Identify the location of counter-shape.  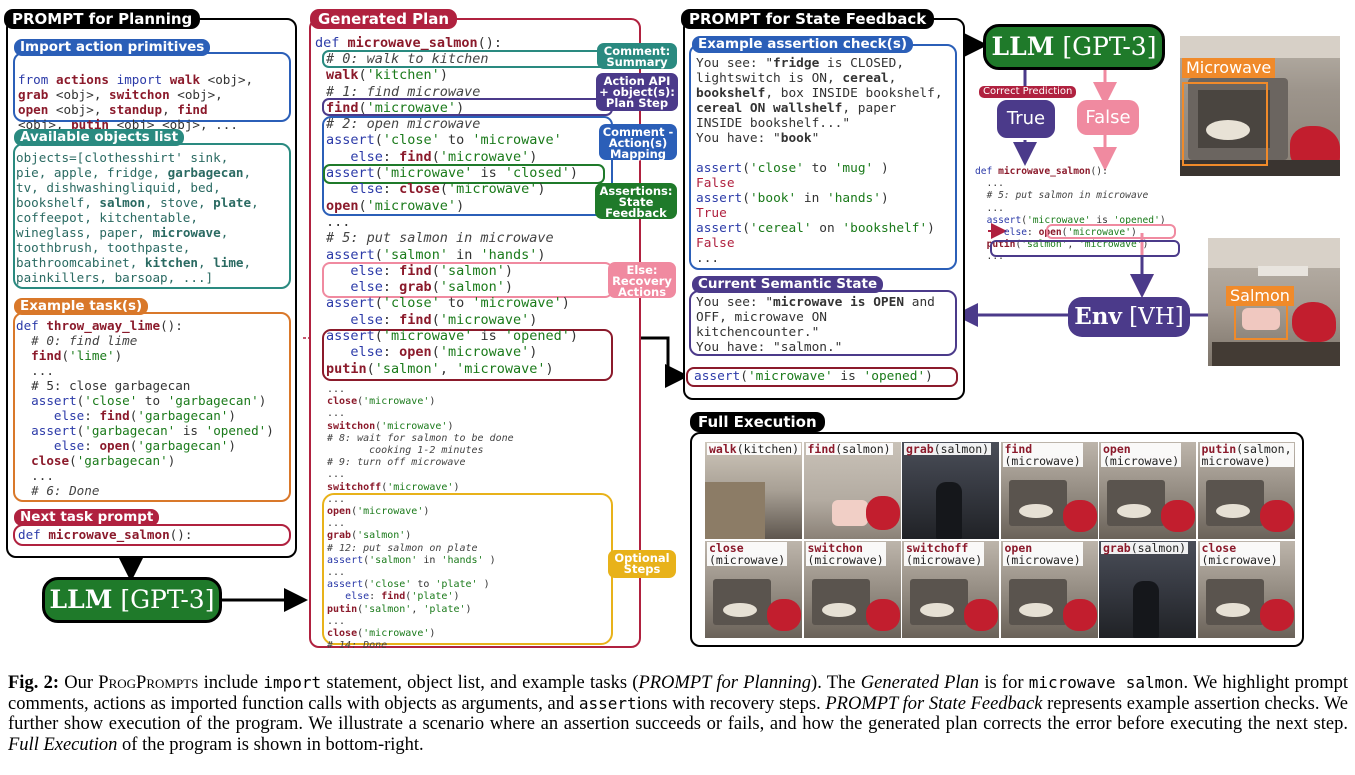
(735, 510).